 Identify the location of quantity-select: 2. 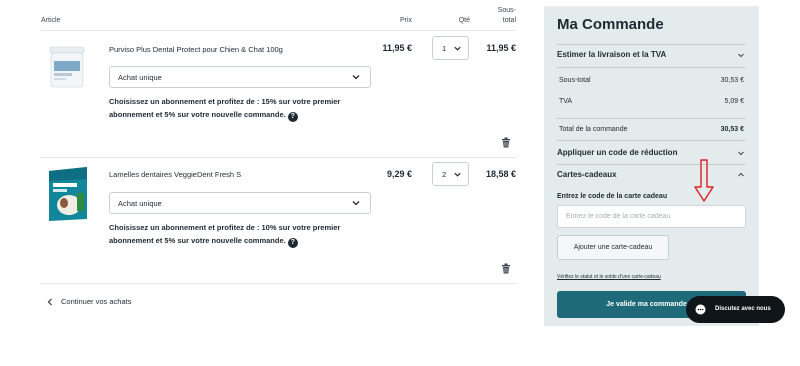
(450, 174).